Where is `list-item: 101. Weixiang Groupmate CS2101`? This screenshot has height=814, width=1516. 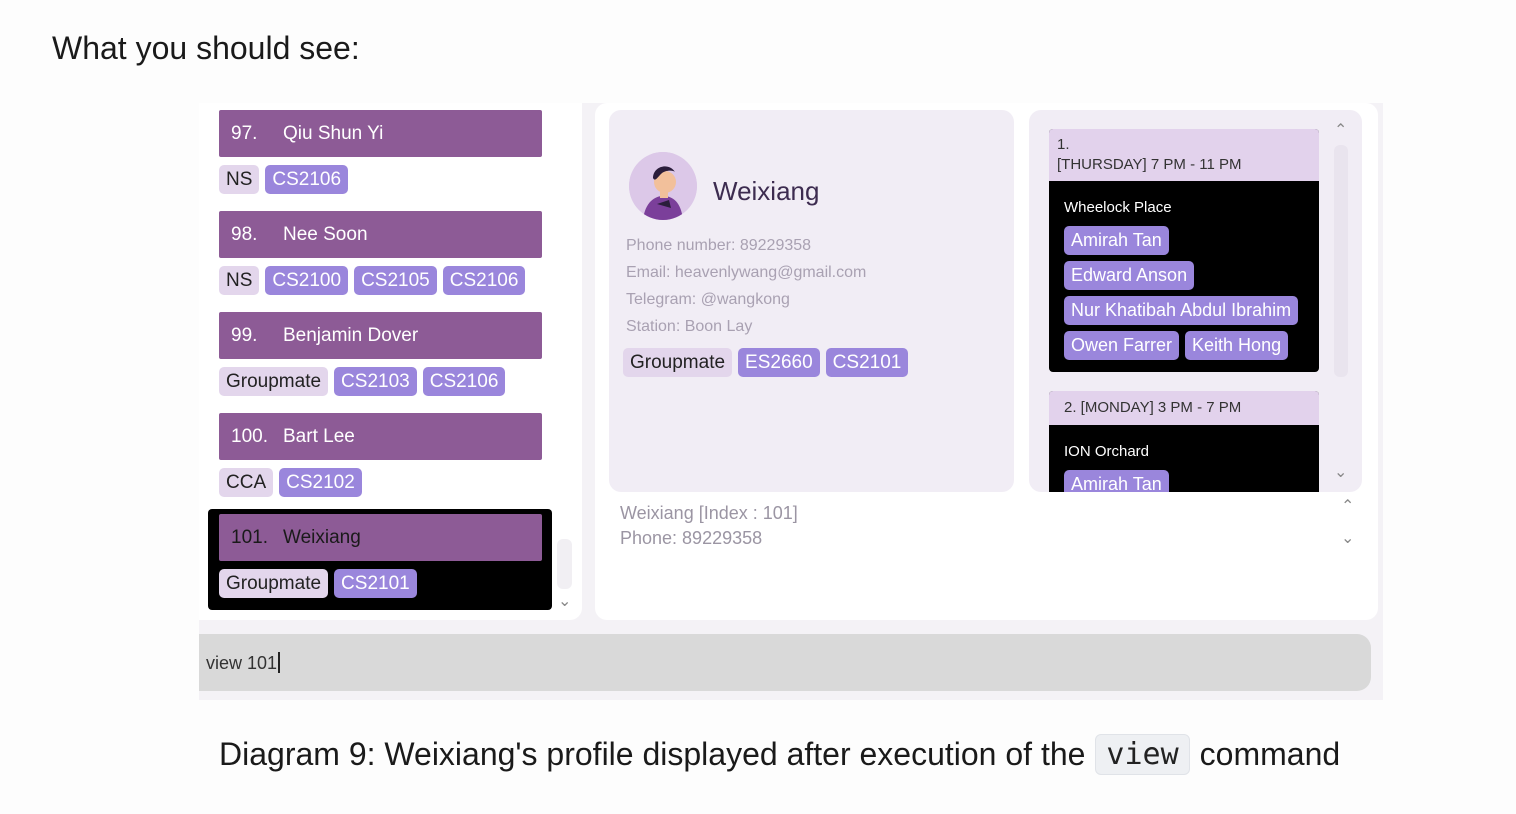
list-item: 101. Weixiang Groupmate CS2101 is located at coordinates (380, 556).